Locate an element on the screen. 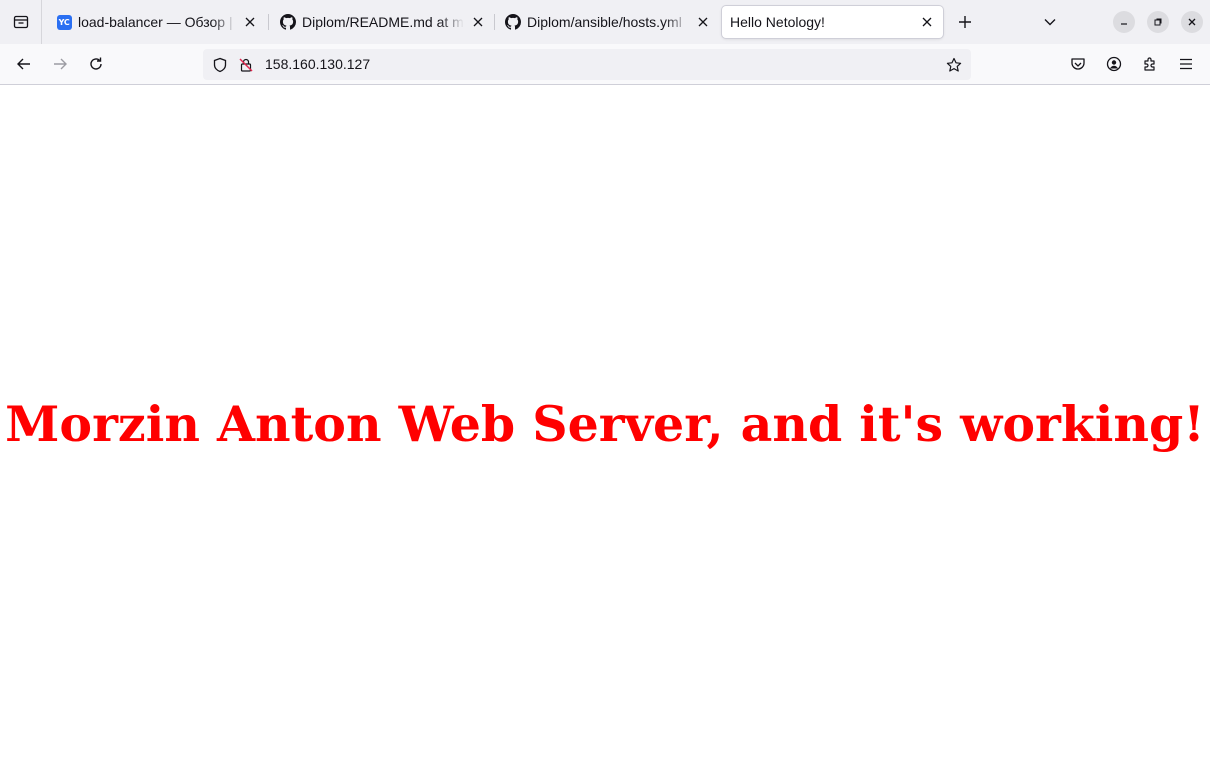 The image size is (1210, 773). address-bar: 158.160.130.127 is located at coordinates (587, 64).